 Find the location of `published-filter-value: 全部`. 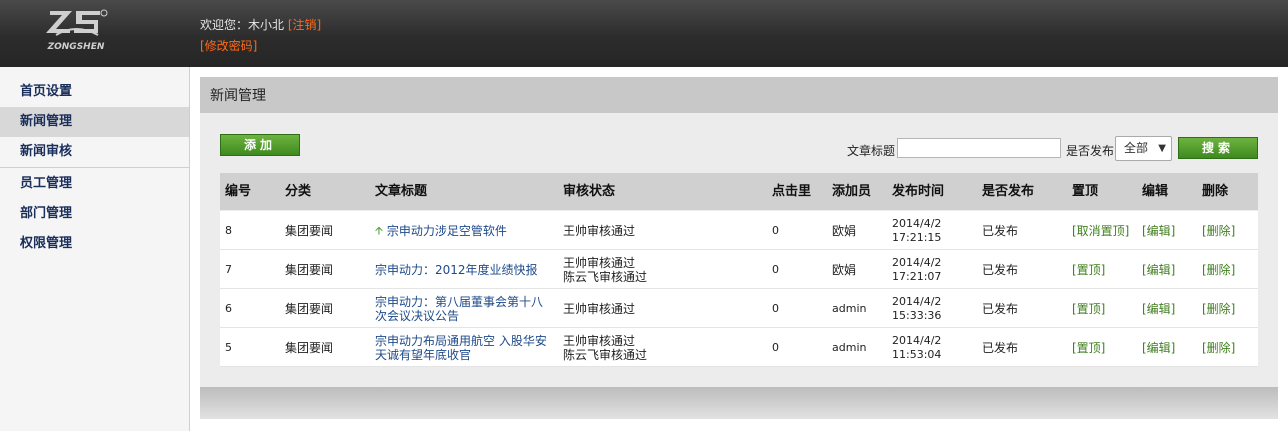

published-filter-value: 全部 is located at coordinates (1136, 148).